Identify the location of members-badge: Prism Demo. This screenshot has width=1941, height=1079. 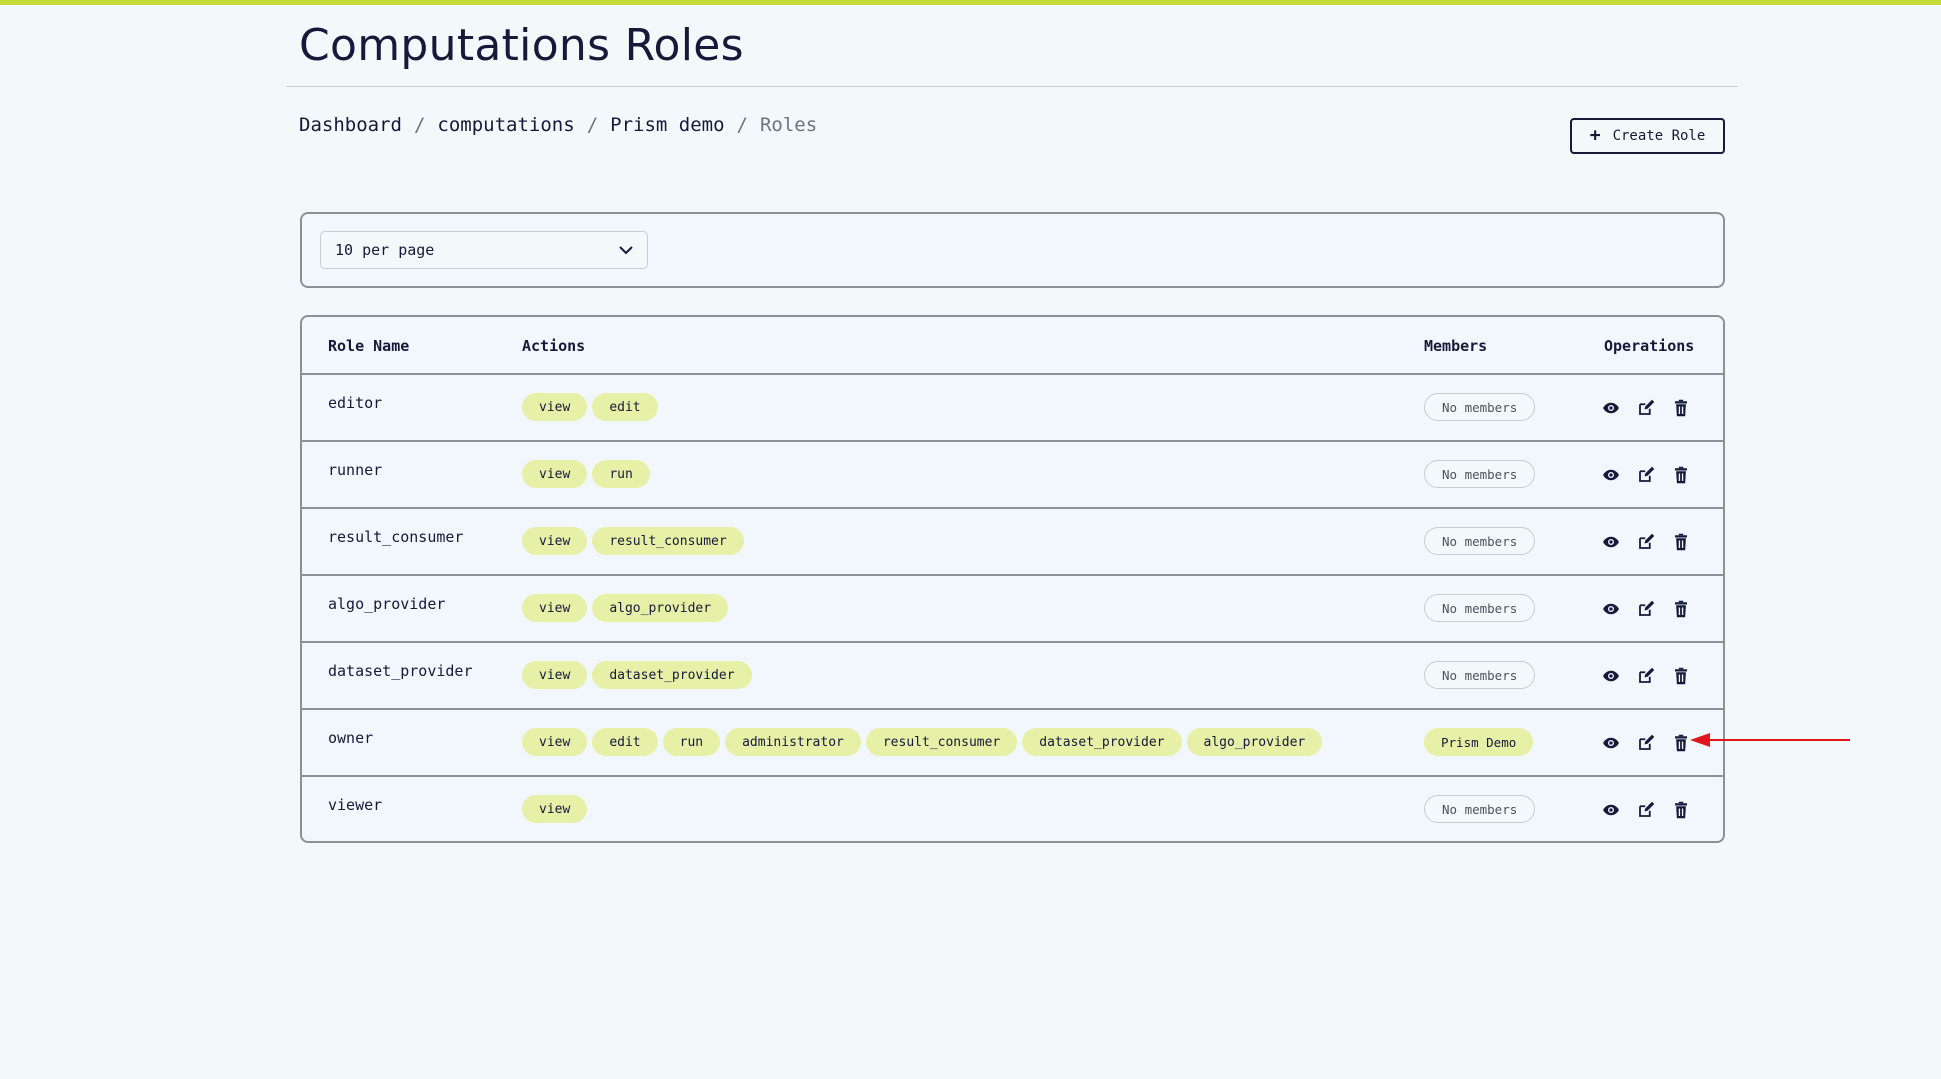
(1479, 742).